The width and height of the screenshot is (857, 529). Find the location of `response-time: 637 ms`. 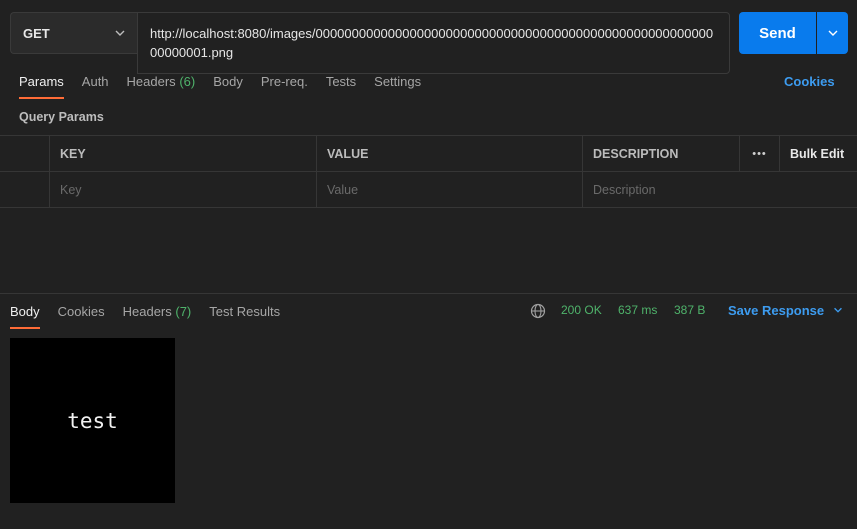

response-time: 637 ms is located at coordinates (637, 310).